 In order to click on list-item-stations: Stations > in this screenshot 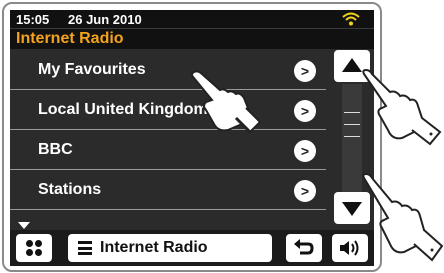, I will do `click(168, 190)`.